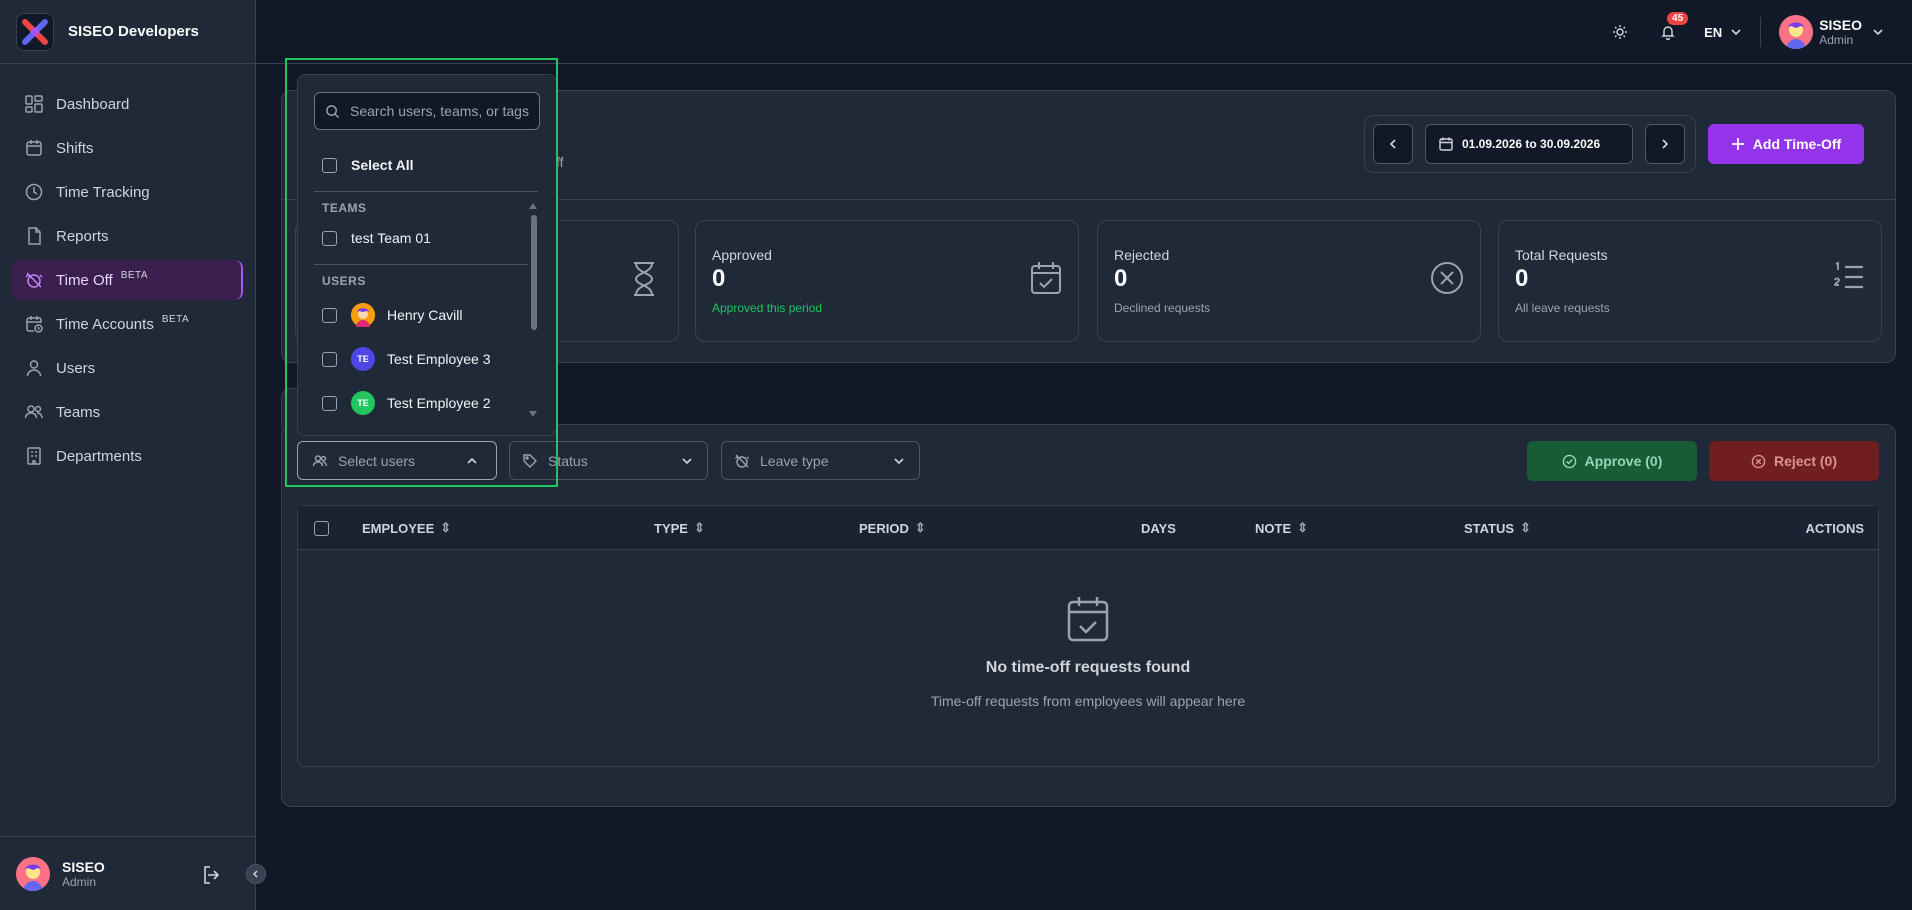 The height and width of the screenshot is (910, 1912). I want to click on theme-toggle-icon, so click(1620, 32).